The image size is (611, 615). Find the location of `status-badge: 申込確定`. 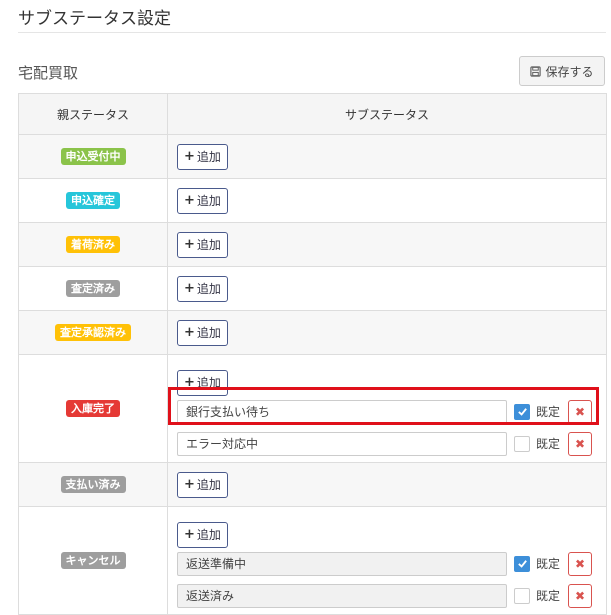

status-badge: 申込確定 is located at coordinates (93, 200).